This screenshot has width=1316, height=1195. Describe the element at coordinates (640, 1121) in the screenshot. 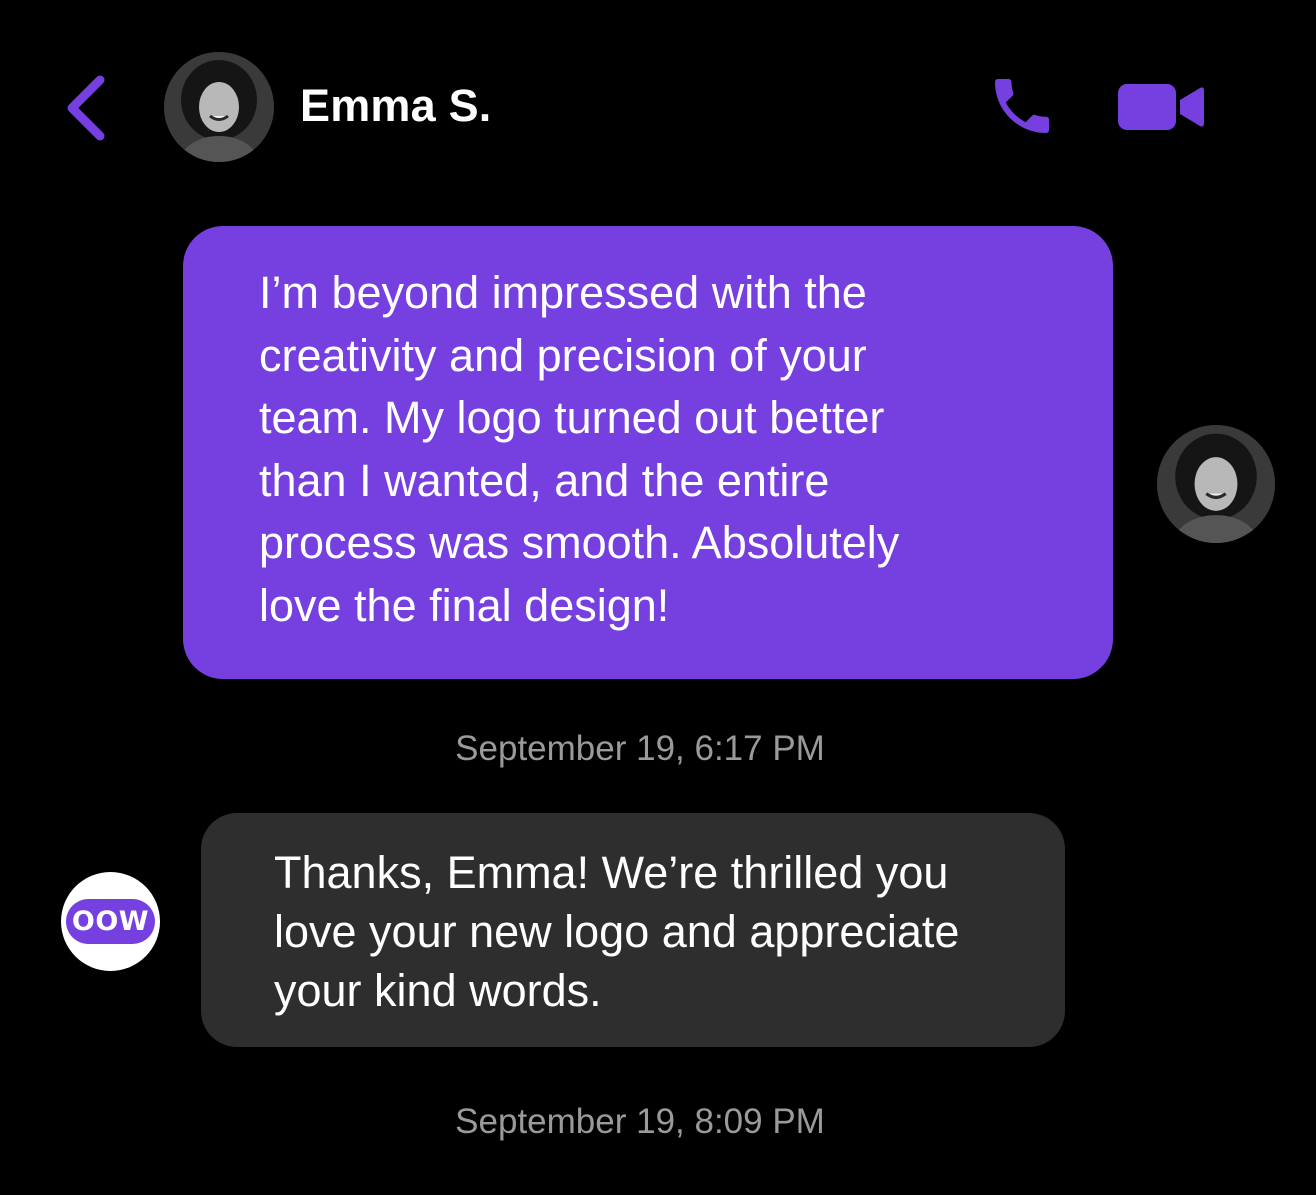

I see `message-timestamp: September 19, 8:09 PM` at that location.